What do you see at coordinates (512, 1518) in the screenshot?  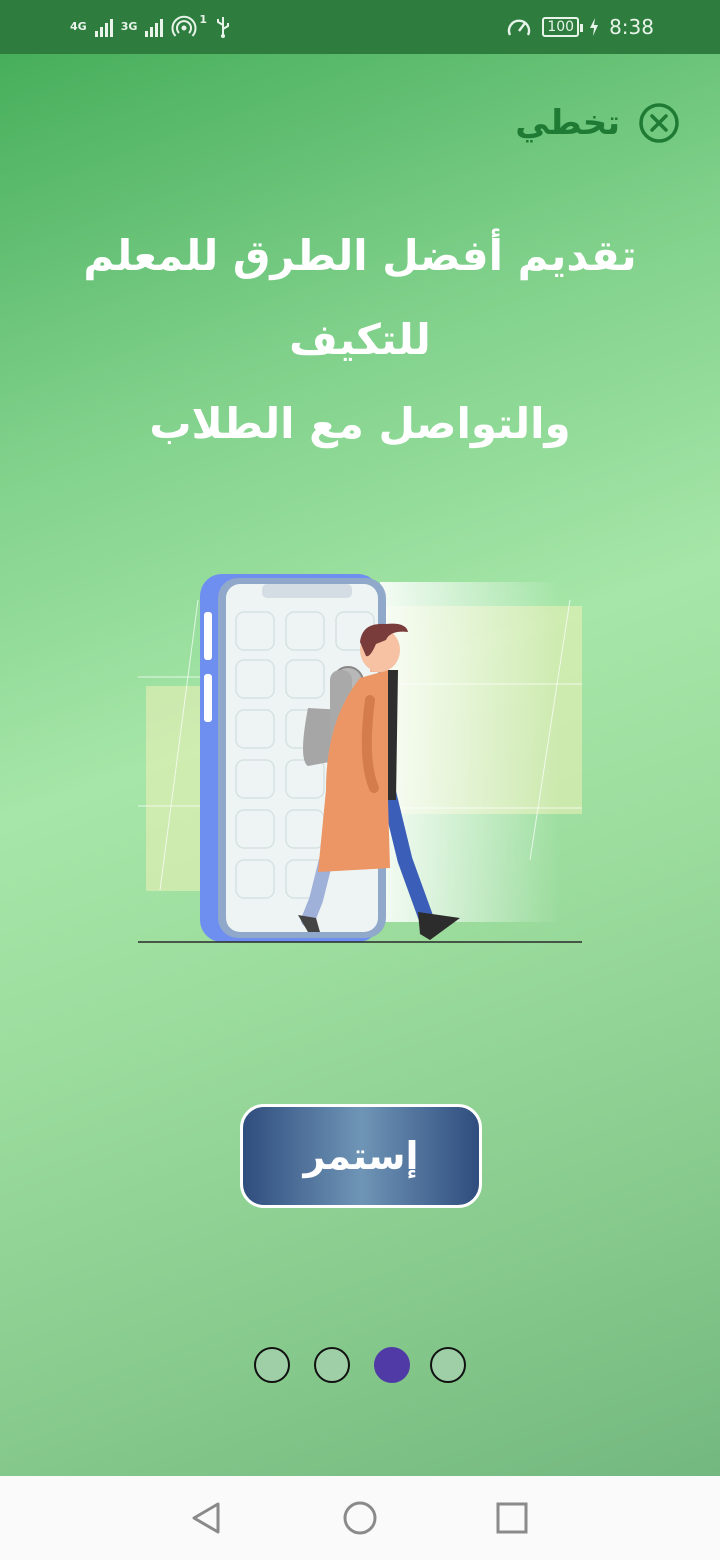 I see `square-recents-icon` at bounding box center [512, 1518].